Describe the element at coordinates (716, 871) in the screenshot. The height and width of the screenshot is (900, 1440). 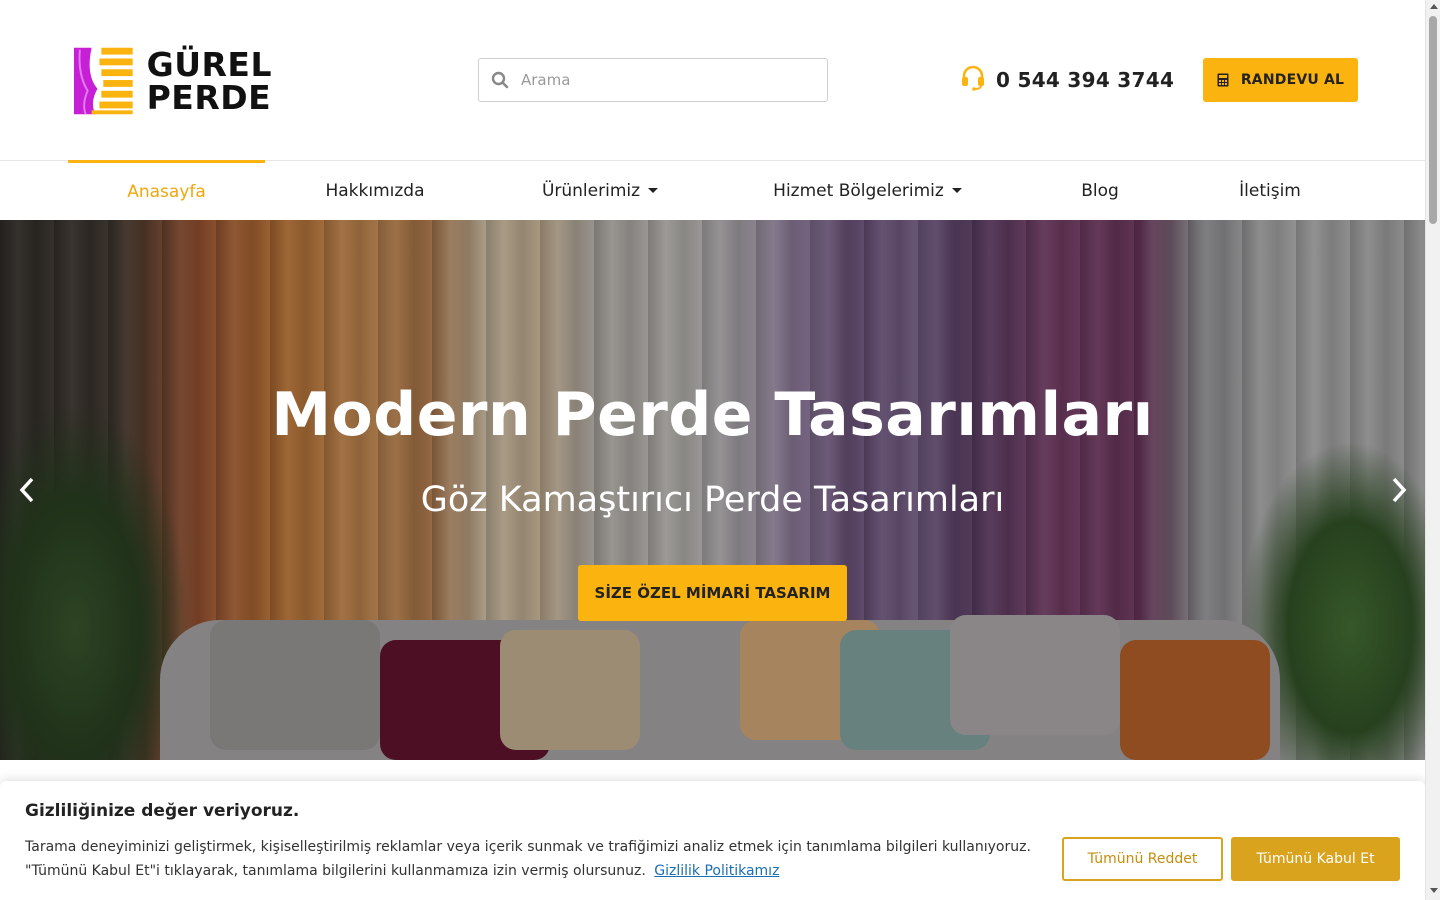
I see `privacy-policy-link: Gizlilik Politikamız` at that location.